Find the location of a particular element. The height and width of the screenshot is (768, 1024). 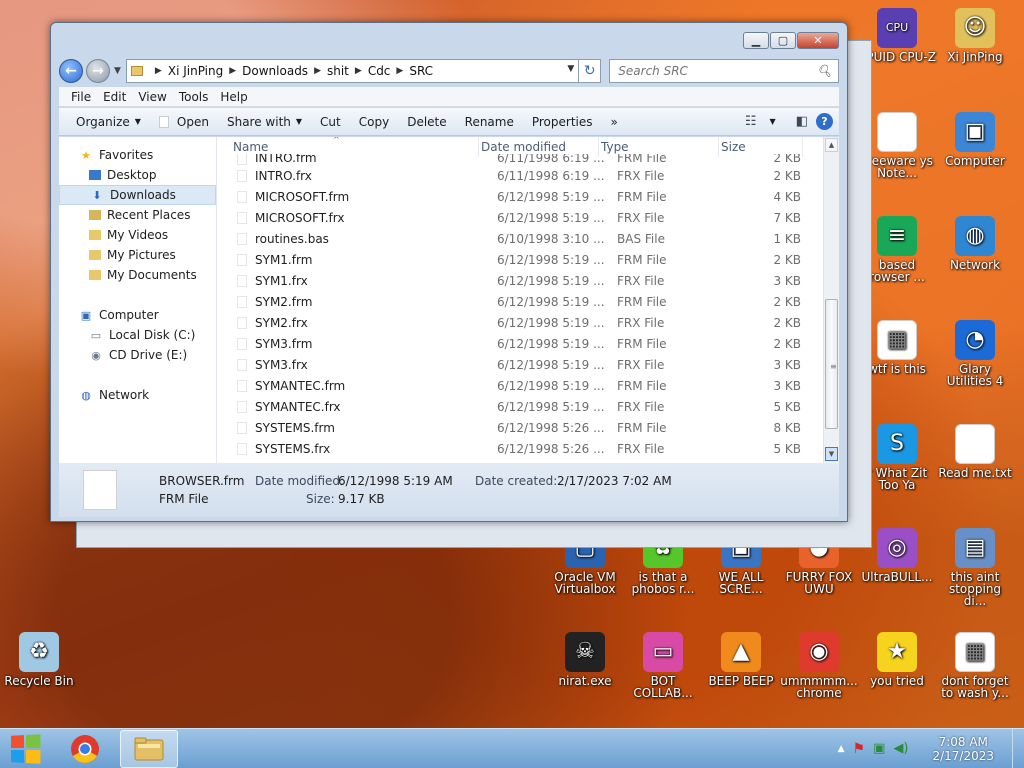

menu-tools: Tools is located at coordinates (194, 97).